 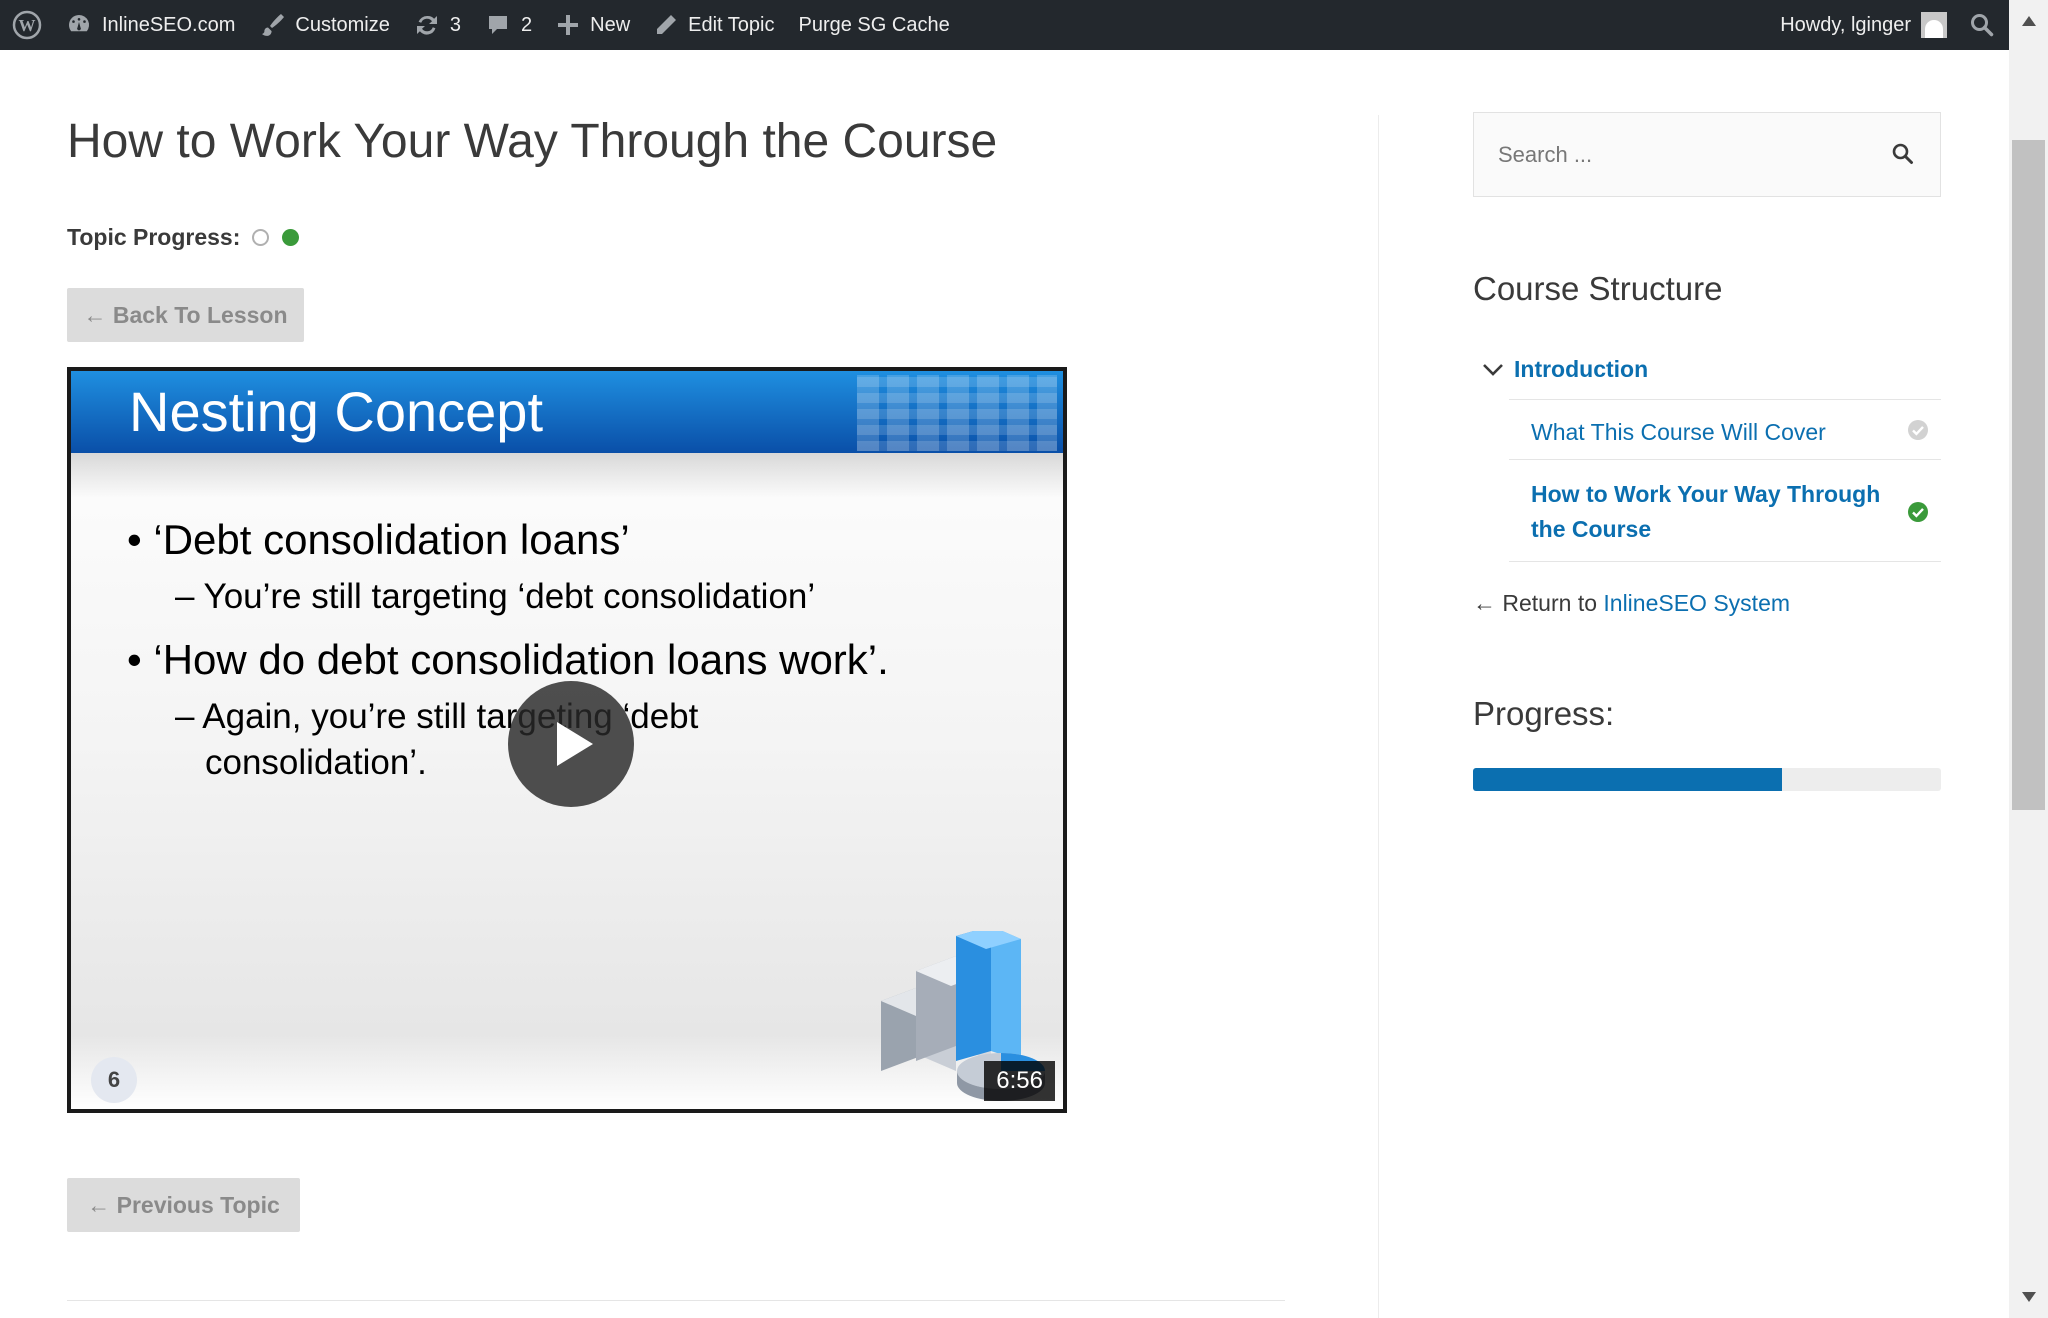 What do you see at coordinates (185, 315) in the screenshot?
I see `back-to-lesson-button: ← Back To Lesson` at bounding box center [185, 315].